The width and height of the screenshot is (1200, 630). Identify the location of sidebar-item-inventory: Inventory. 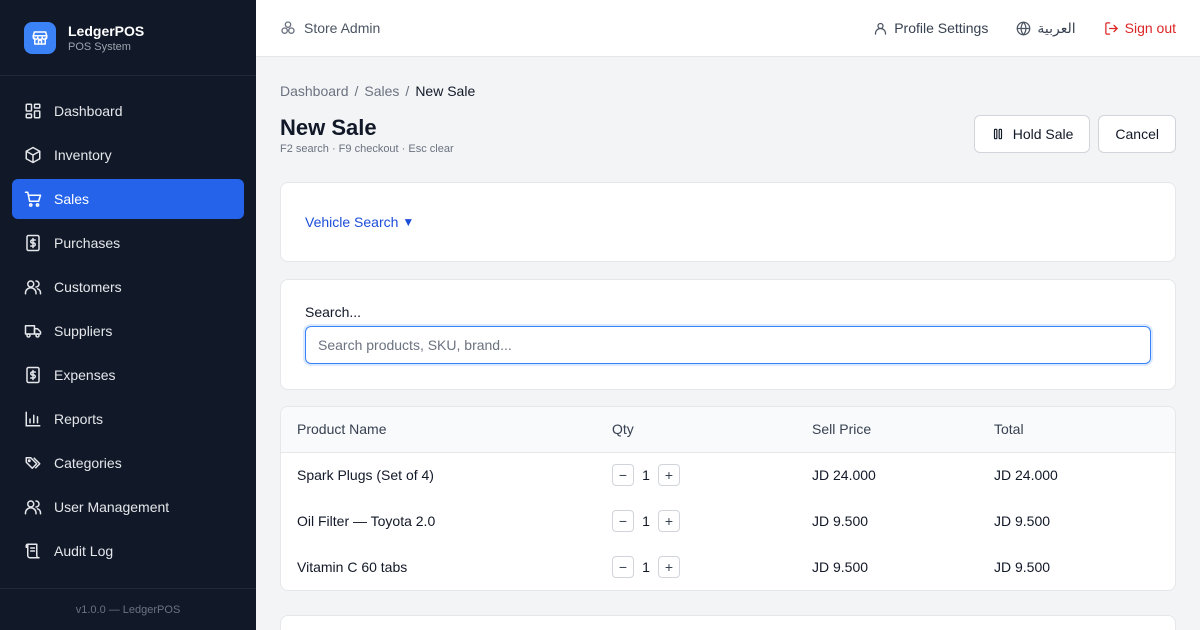
(128, 155).